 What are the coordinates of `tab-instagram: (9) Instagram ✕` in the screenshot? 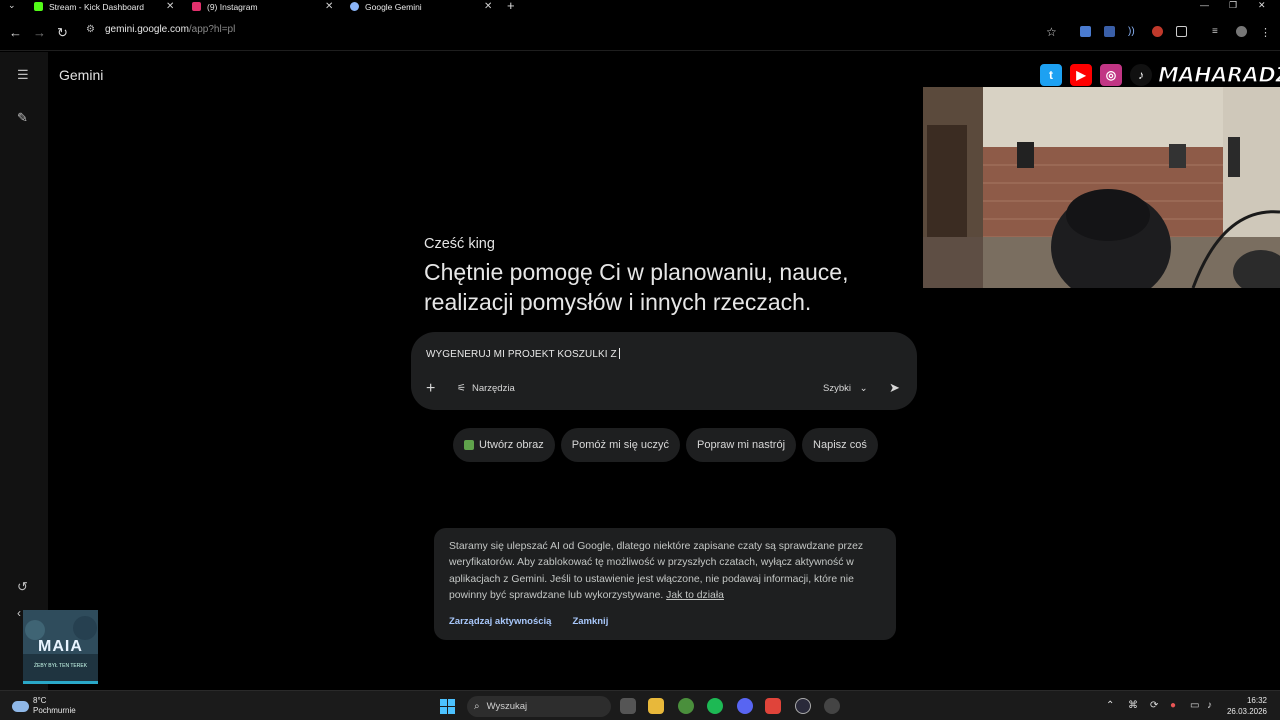 It's located at (262, 6).